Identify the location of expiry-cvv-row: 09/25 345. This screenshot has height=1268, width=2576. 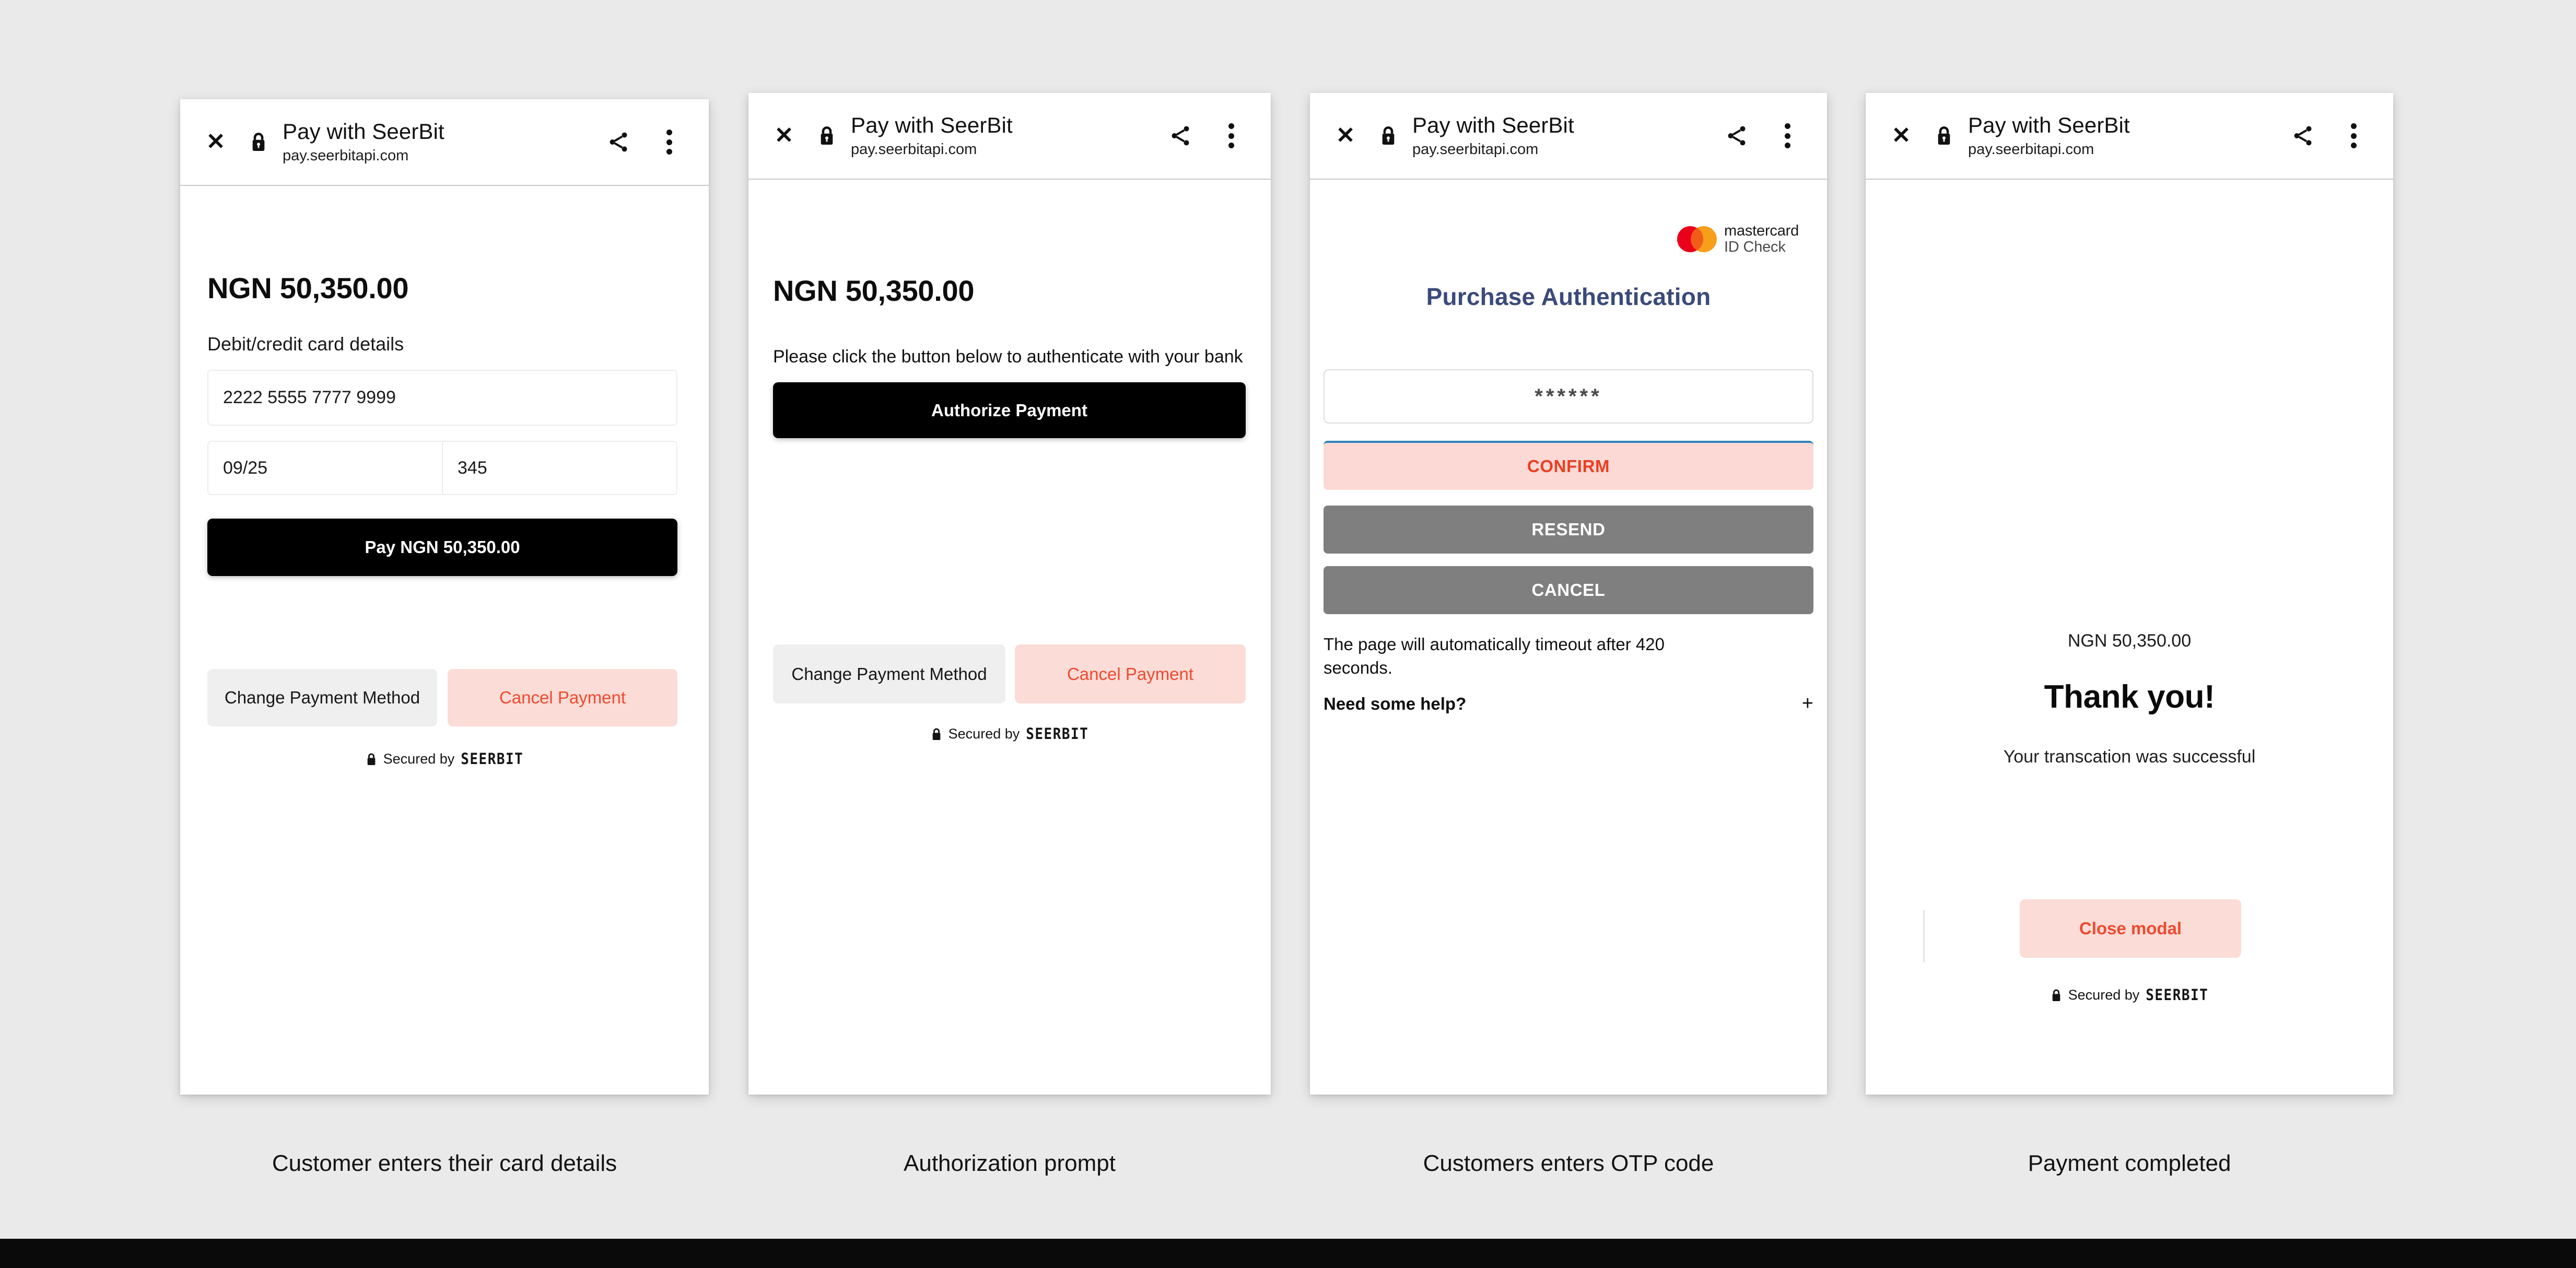
(442, 468).